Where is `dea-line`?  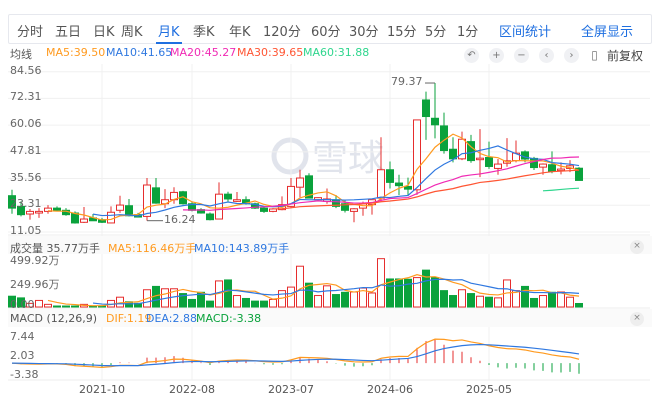
dea-line is located at coordinates (295, 355).